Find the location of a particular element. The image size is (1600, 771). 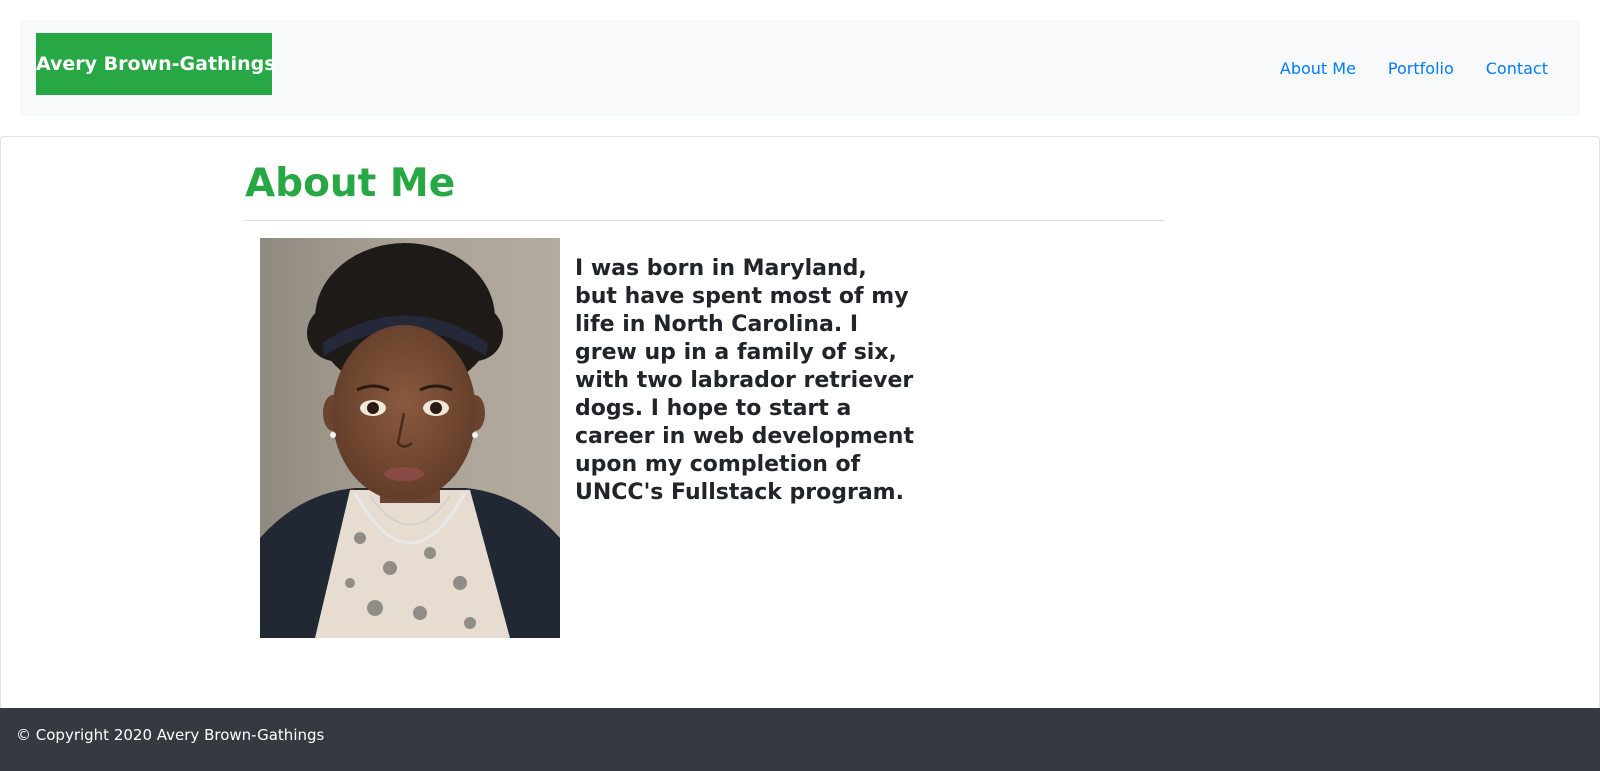

nav-links: About Me Portfolio Contact is located at coordinates (1414, 68).